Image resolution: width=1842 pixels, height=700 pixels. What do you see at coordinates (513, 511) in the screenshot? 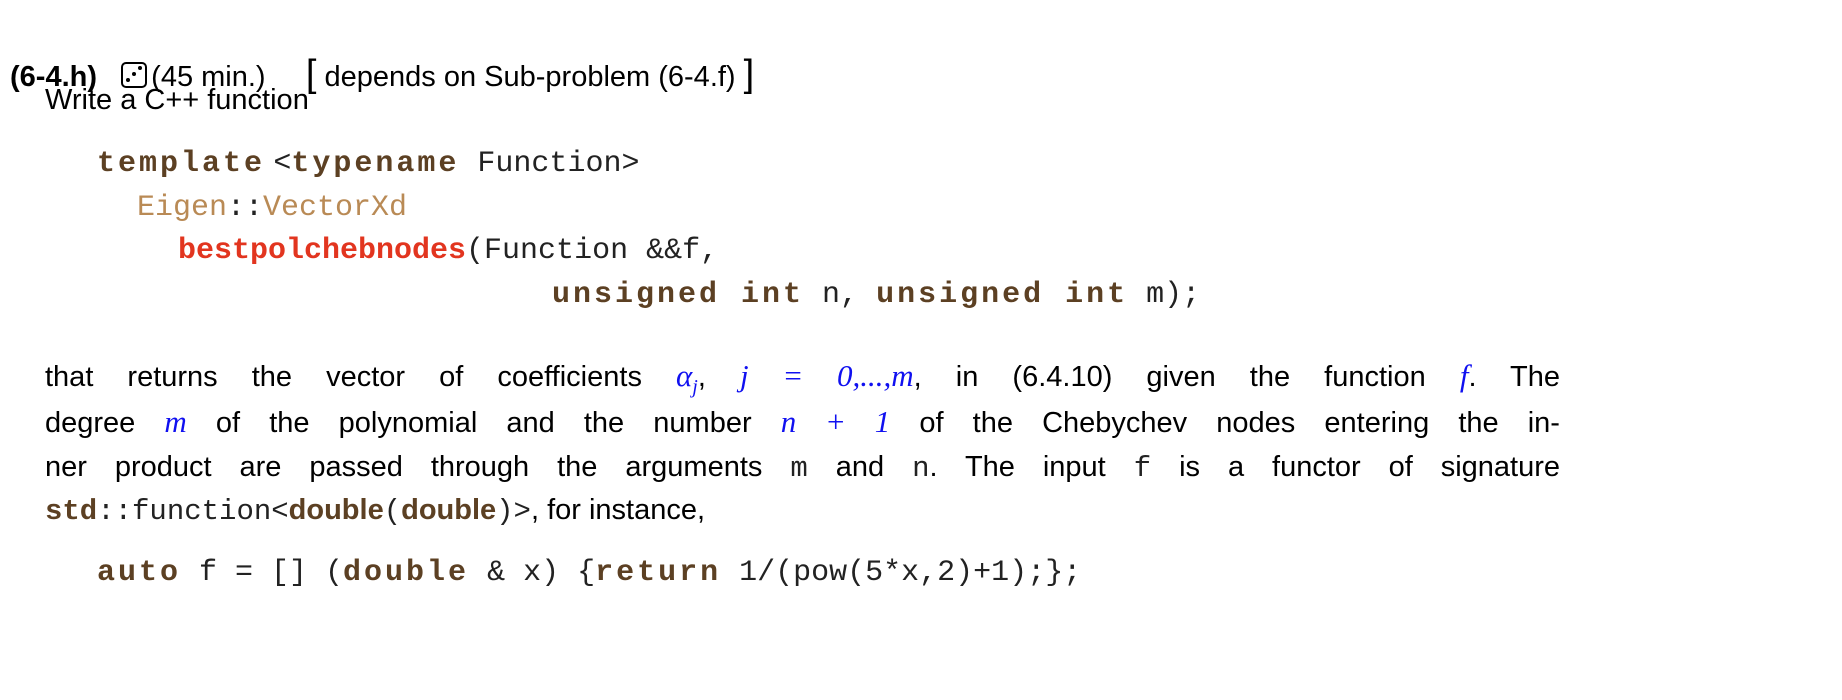
I see `code-text: )>` at bounding box center [513, 511].